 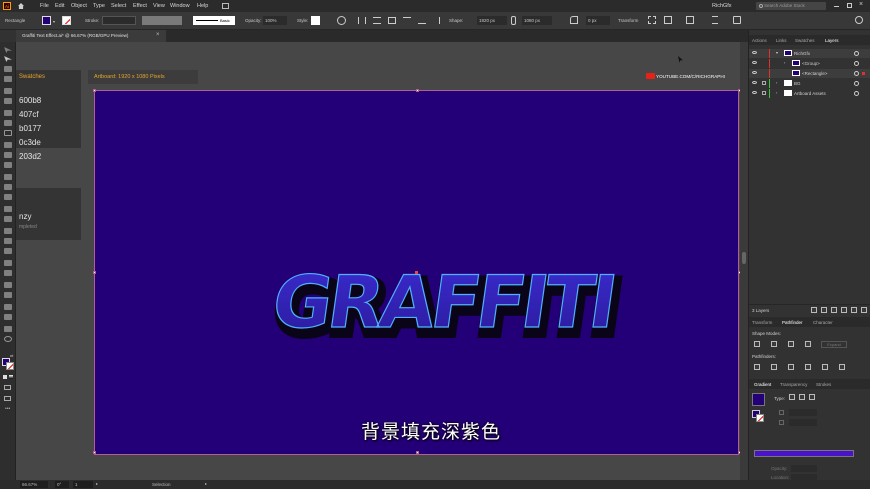 I want to click on brush-definition-dropdown: Basic, so click(x=214, y=20).